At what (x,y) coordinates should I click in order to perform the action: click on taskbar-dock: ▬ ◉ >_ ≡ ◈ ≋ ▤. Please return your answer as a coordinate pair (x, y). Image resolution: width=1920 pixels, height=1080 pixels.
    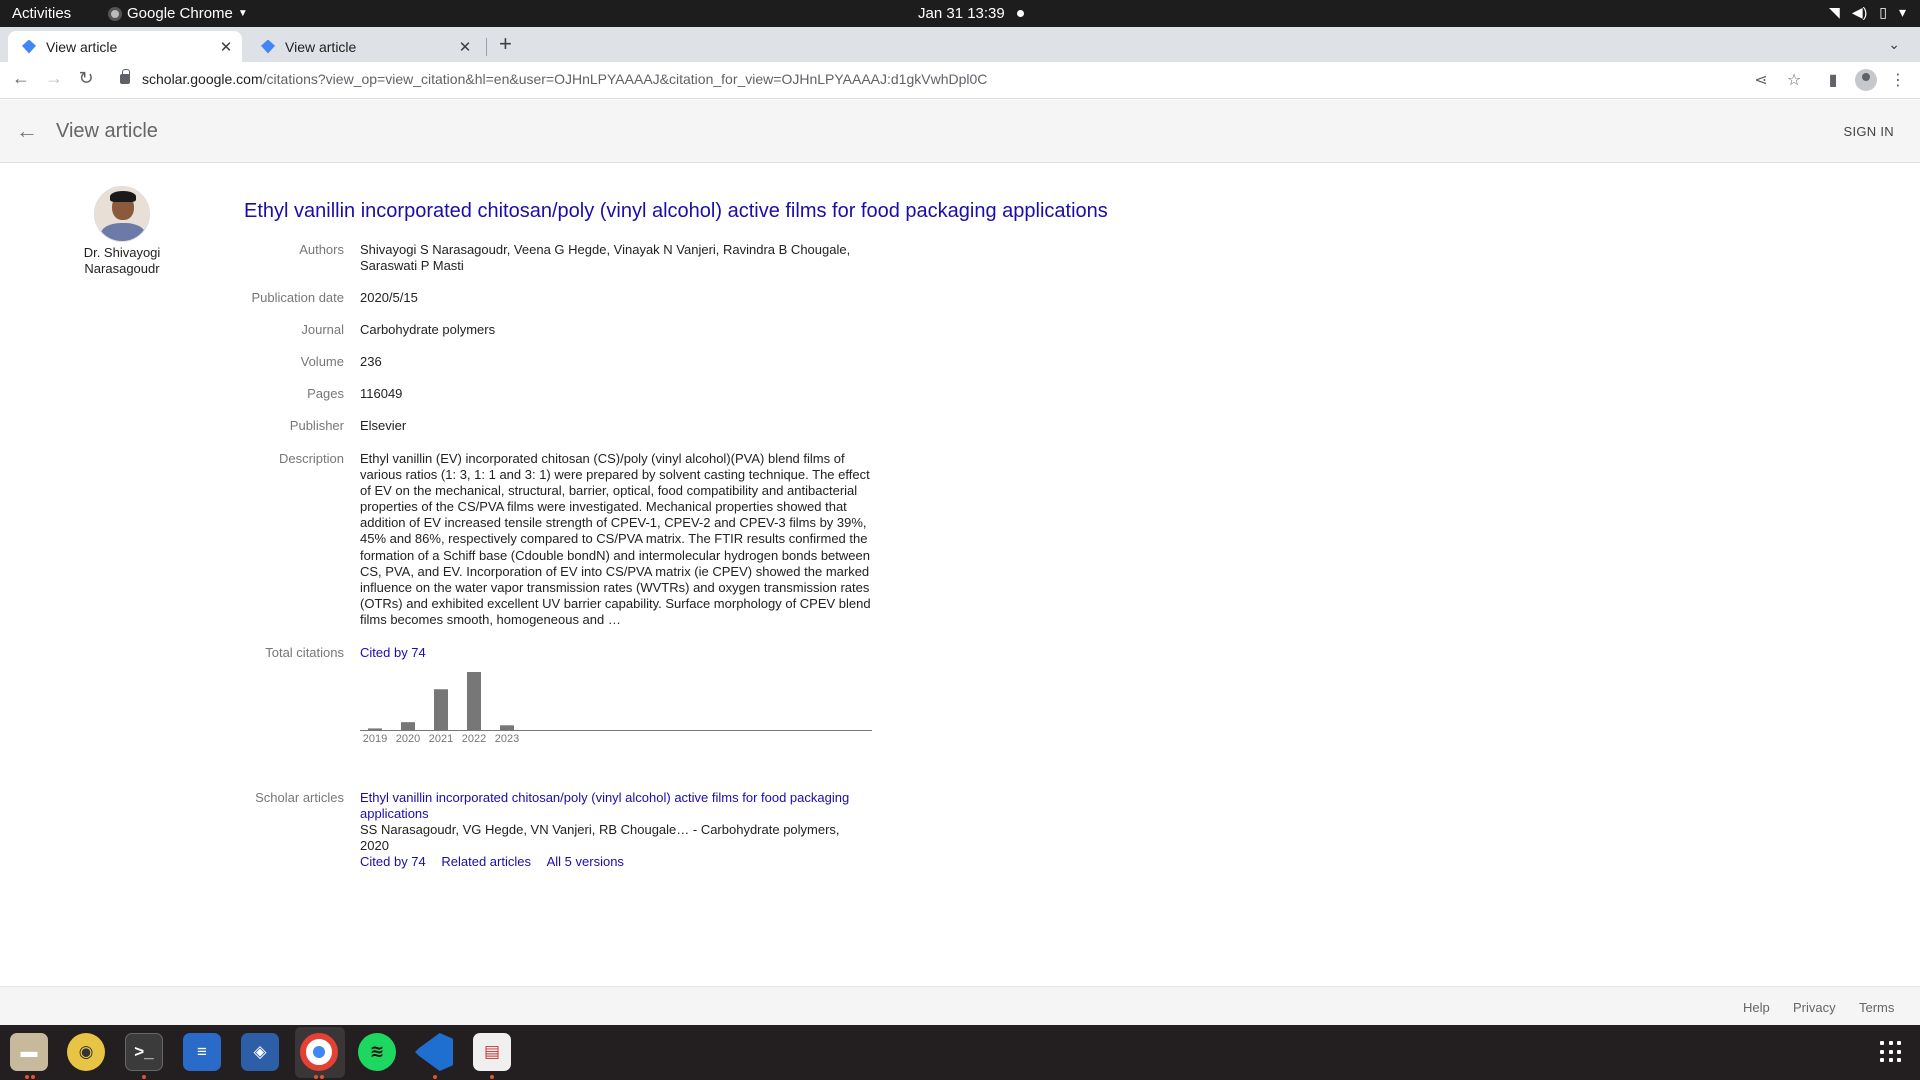
    Looking at the image, I should click on (960, 1052).